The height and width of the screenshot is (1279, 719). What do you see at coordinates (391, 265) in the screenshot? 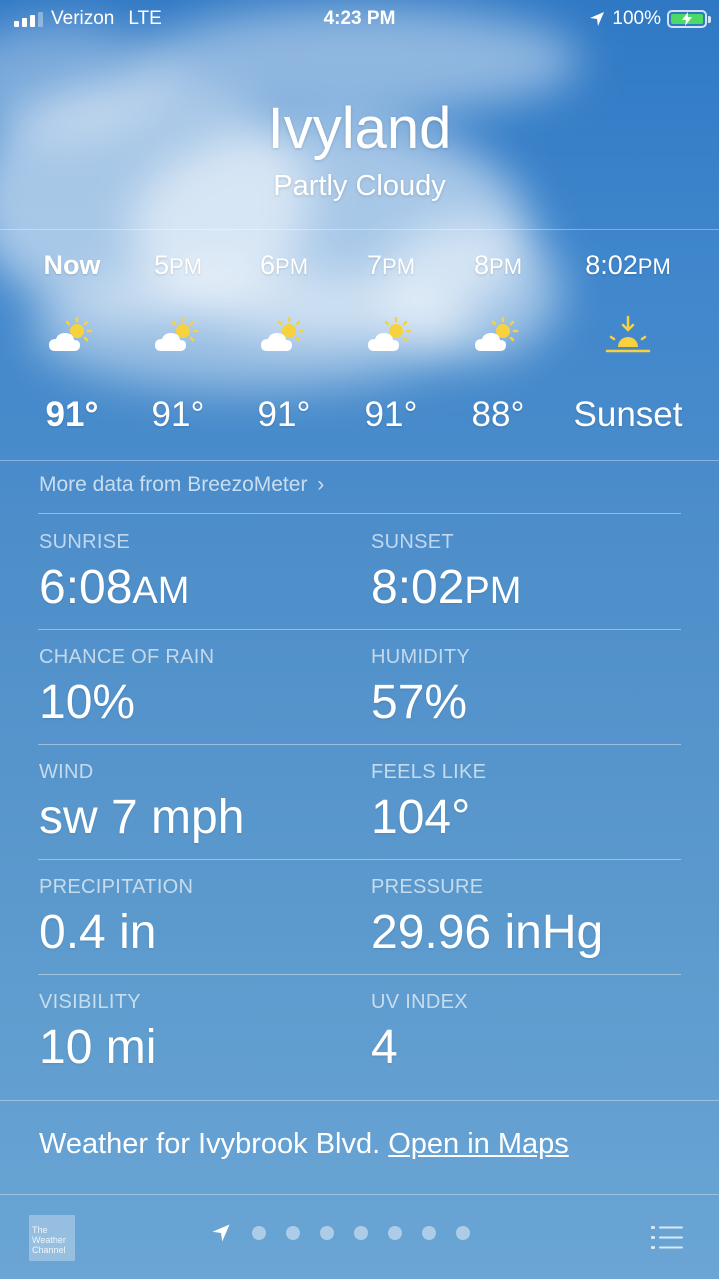
I see `hour-time: 7PM` at bounding box center [391, 265].